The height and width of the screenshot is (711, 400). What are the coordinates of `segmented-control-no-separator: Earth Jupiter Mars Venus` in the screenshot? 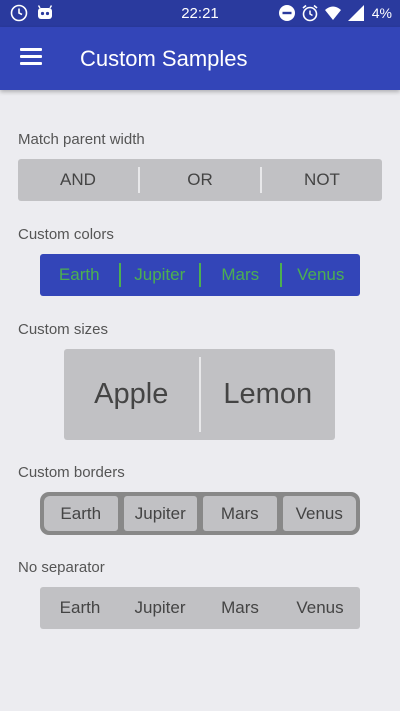 It's located at (200, 608).